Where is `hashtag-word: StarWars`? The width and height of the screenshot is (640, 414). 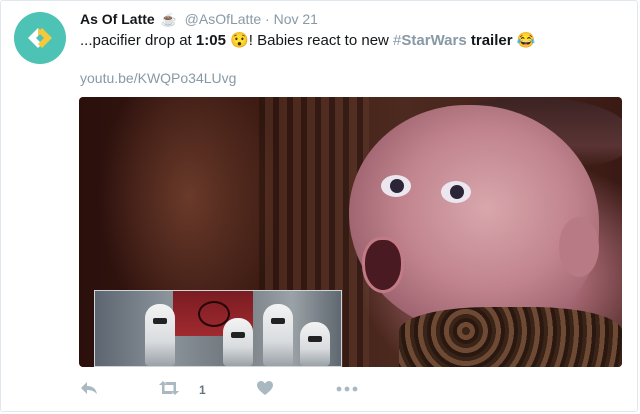
hashtag-word: StarWars is located at coordinates (434, 40).